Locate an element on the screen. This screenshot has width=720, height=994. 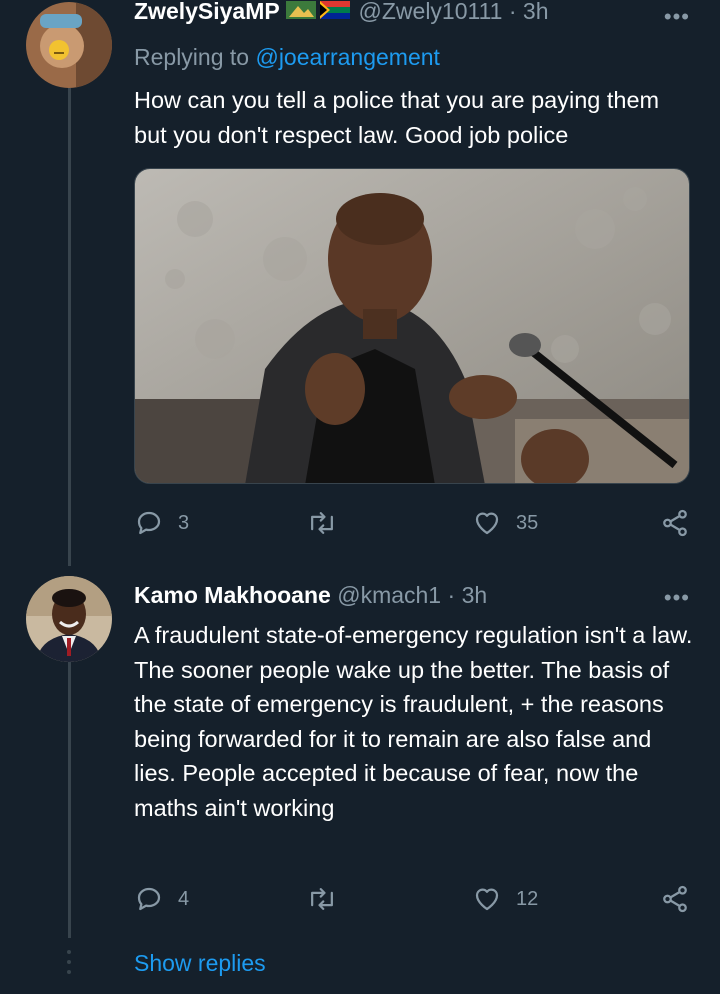
like-count: 12 is located at coordinates (527, 898).